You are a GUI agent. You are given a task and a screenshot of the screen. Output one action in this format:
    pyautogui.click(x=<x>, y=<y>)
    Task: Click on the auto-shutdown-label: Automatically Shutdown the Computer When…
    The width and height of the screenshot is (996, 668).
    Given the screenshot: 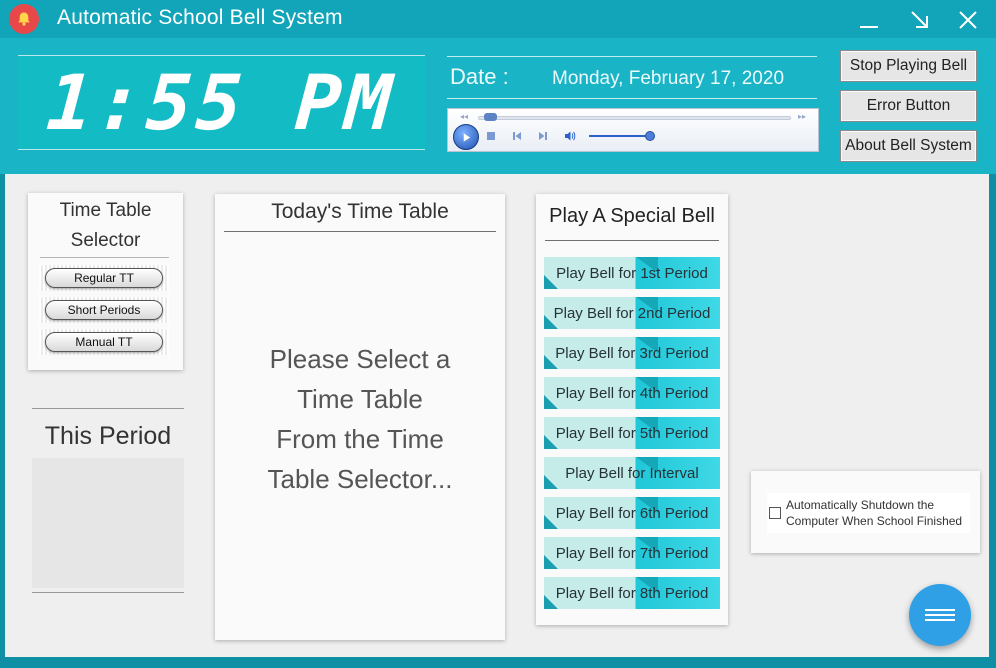 What is the action you would take?
    pyautogui.click(x=874, y=513)
    